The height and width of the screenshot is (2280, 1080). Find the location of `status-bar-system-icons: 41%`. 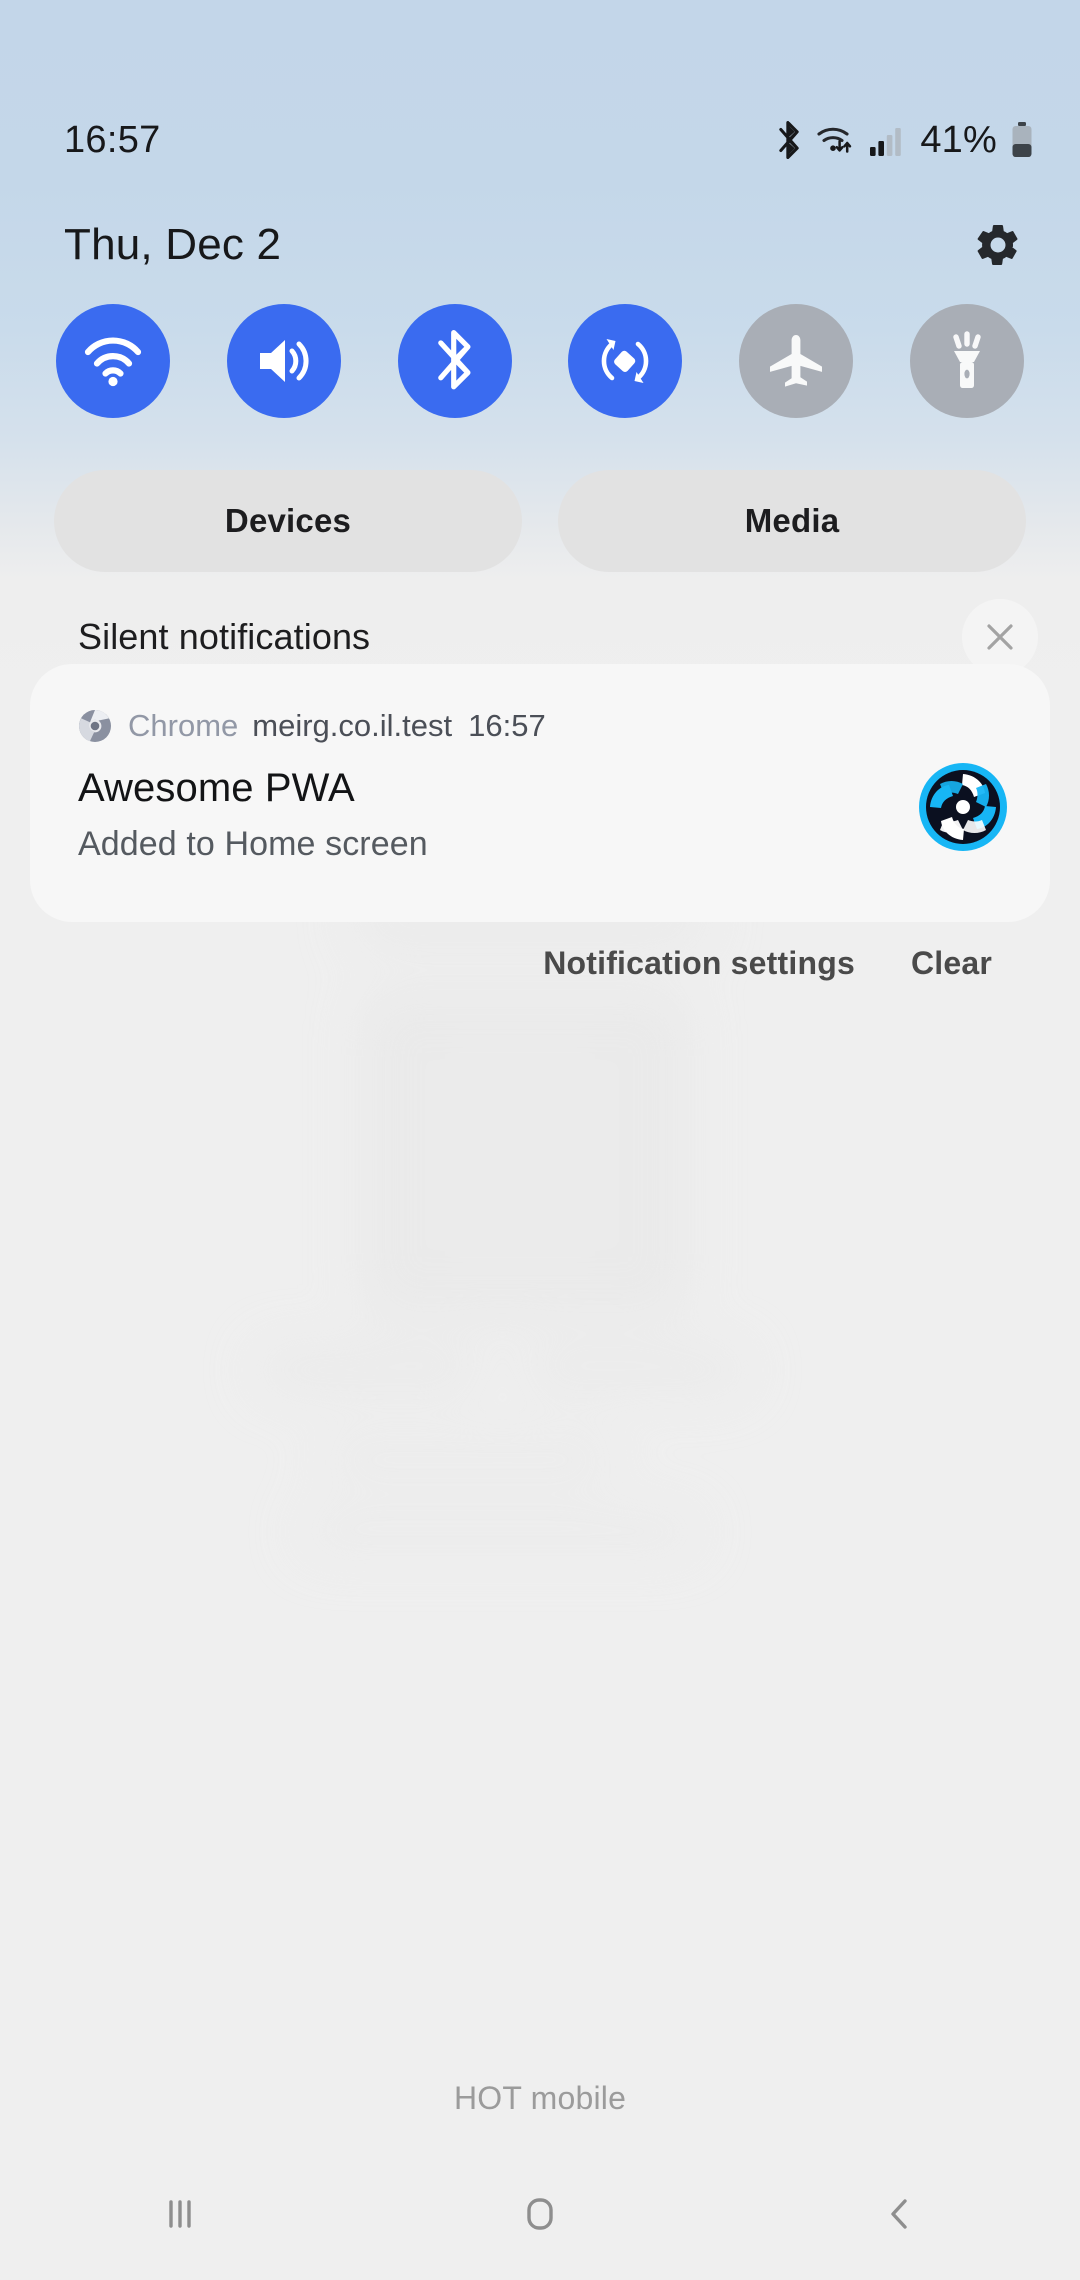

status-bar-system-icons: 41% is located at coordinates (904, 140).